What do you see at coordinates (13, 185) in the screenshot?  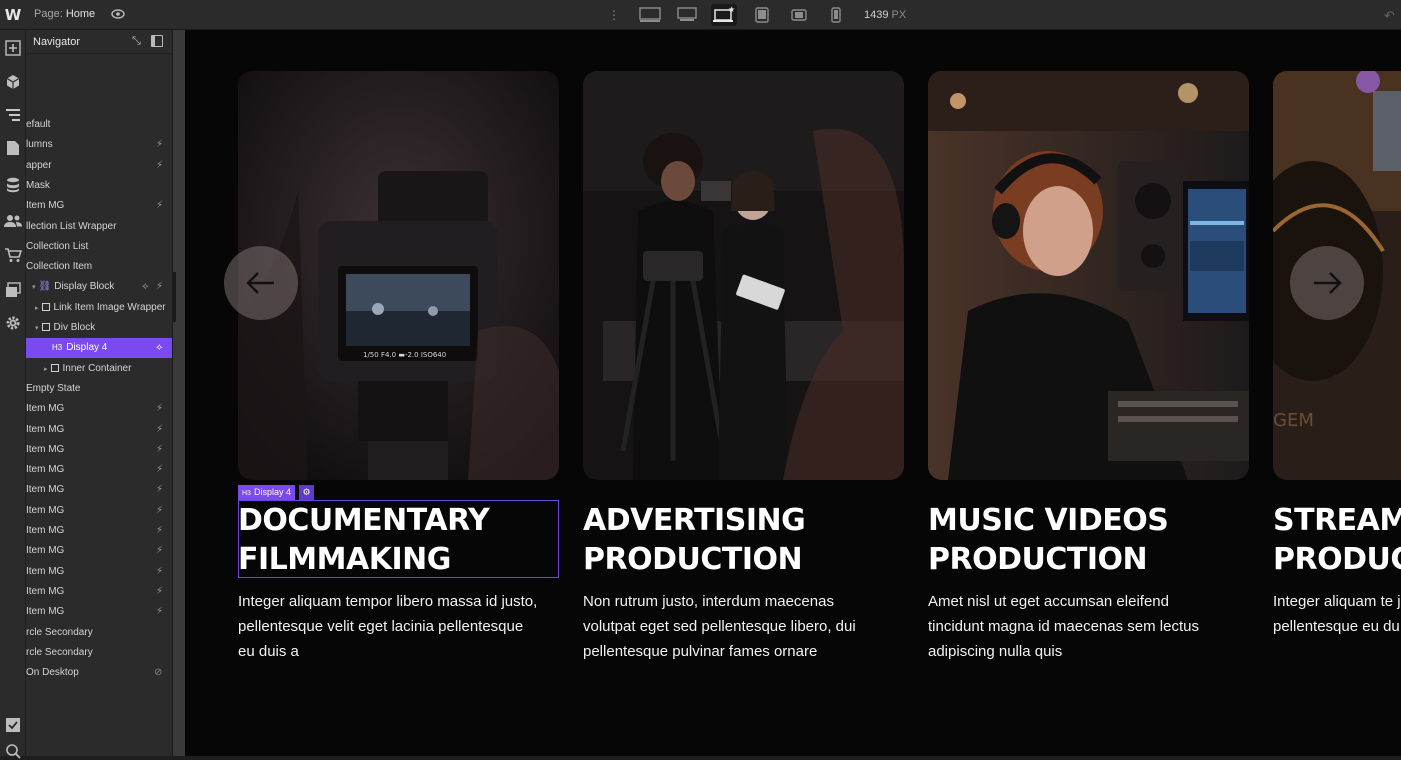 I see `cms-icon` at bounding box center [13, 185].